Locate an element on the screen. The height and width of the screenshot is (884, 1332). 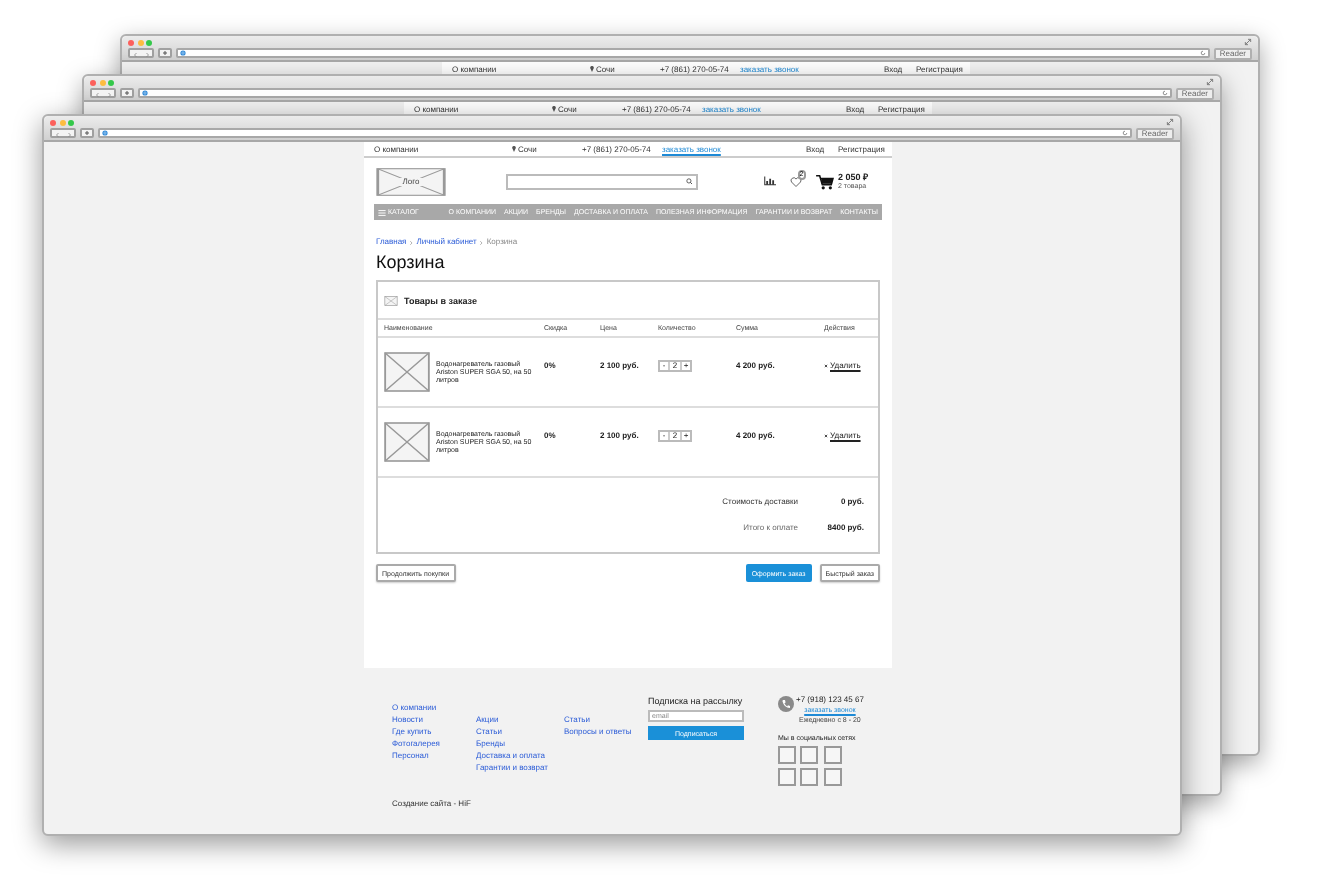
bar-chart-icon is located at coordinates (770, 181).